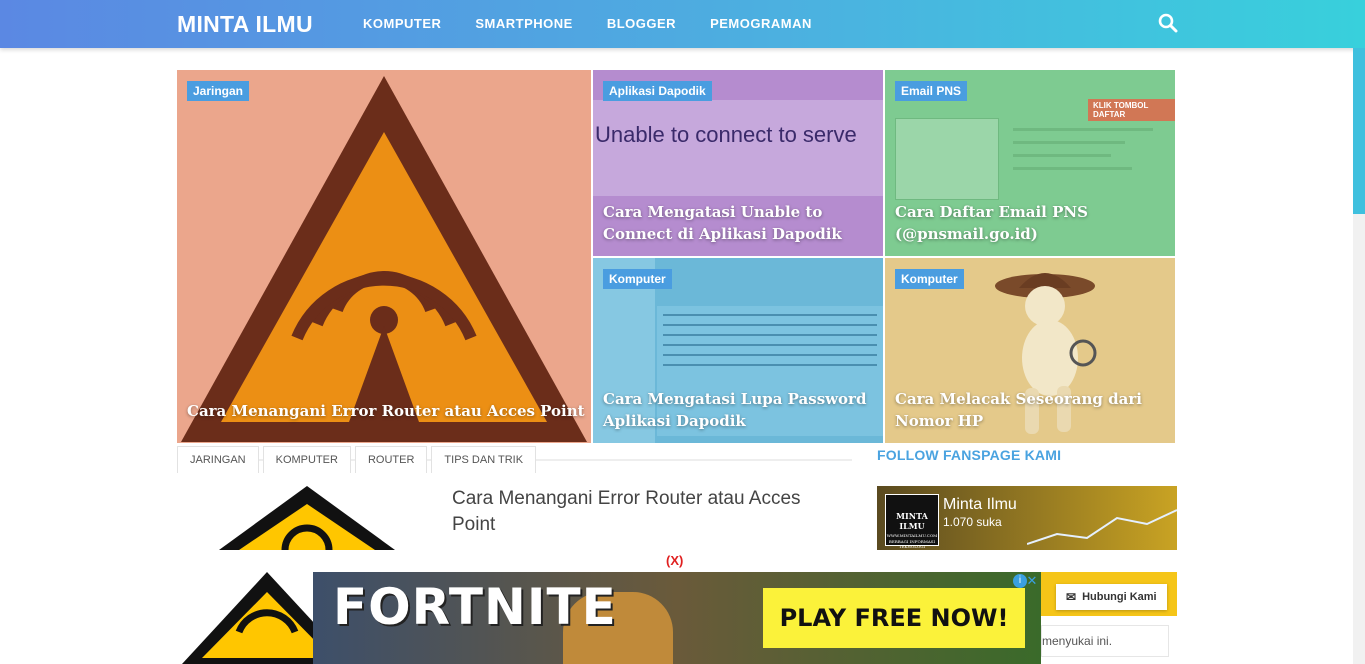 The height and width of the screenshot is (664, 1365). Describe the element at coordinates (1071, 597) in the screenshot. I see `envelope-icon: ✉` at that location.